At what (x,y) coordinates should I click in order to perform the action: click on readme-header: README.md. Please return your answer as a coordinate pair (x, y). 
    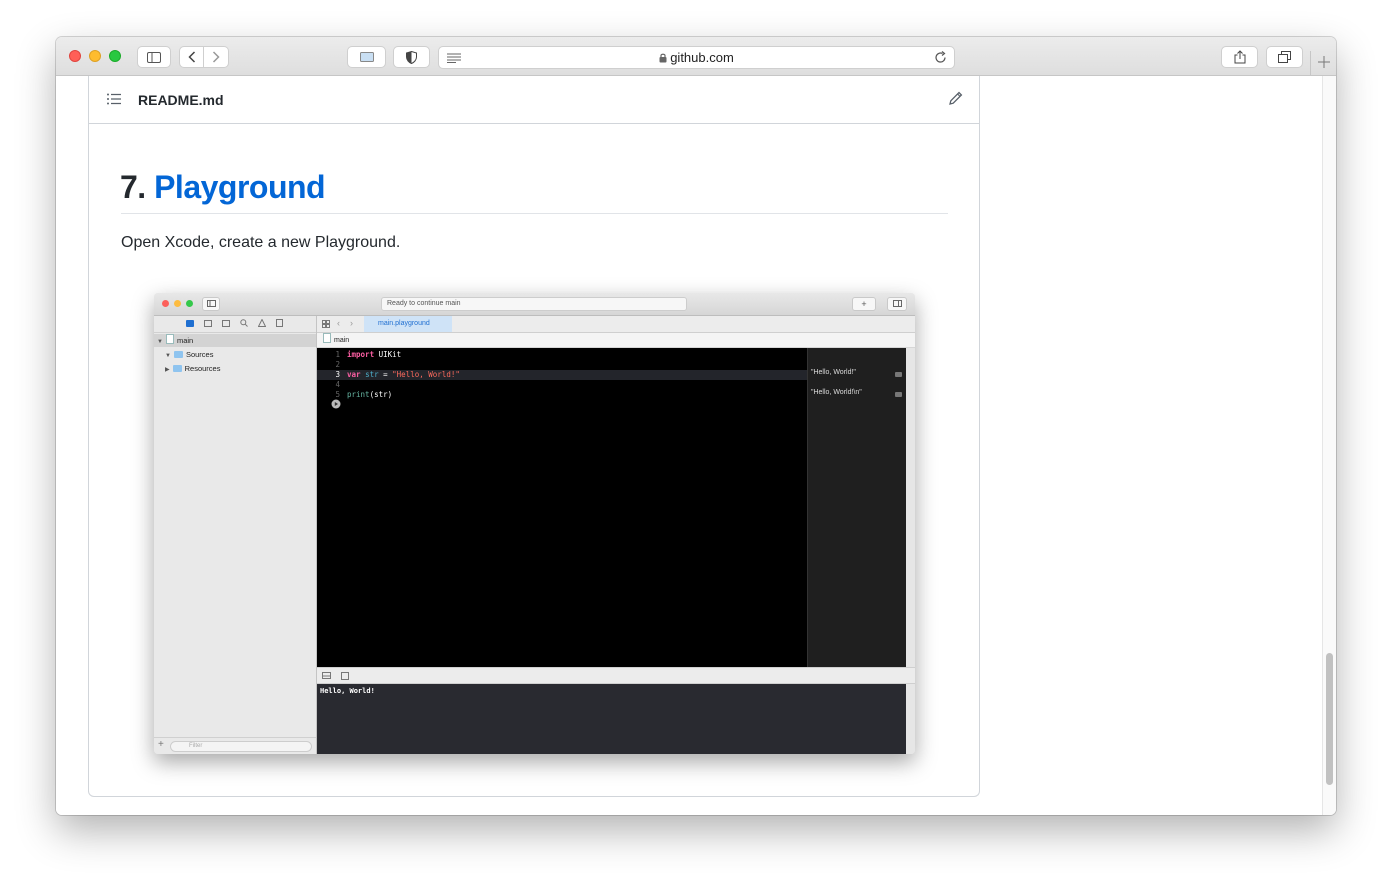
    Looking at the image, I should click on (534, 100).